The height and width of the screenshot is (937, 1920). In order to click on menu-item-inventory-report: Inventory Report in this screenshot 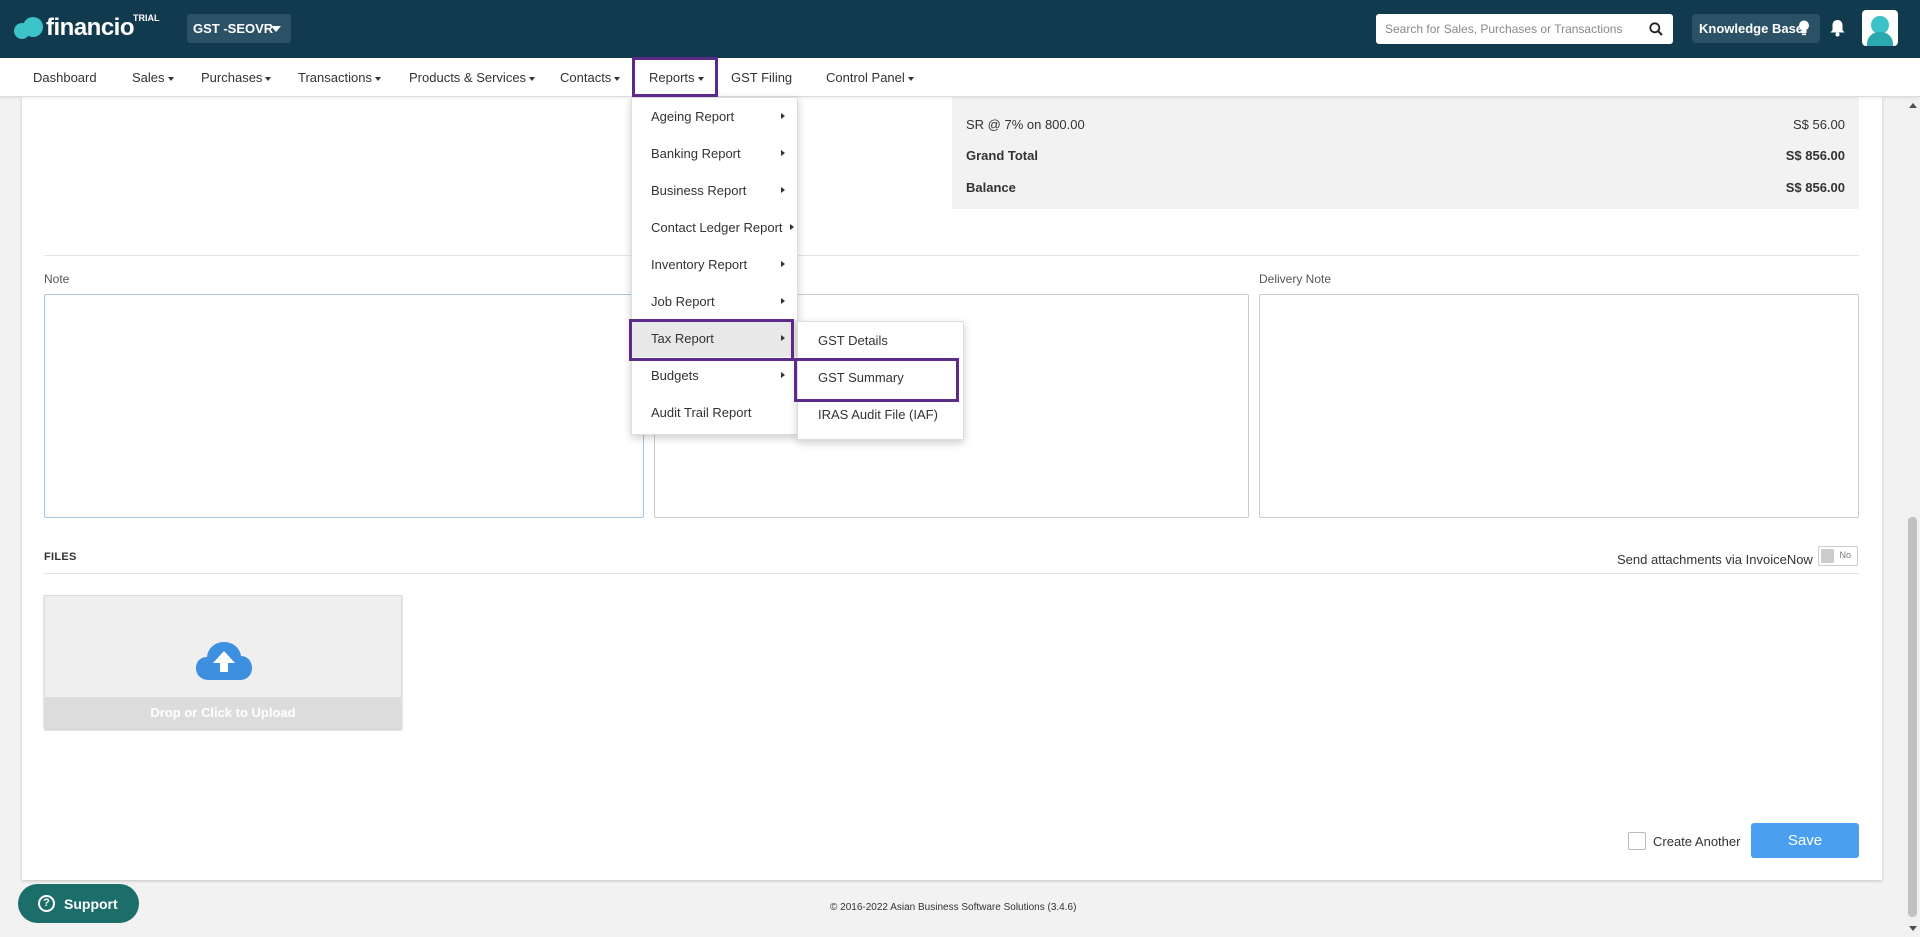, I will do `click(714, 264)`.